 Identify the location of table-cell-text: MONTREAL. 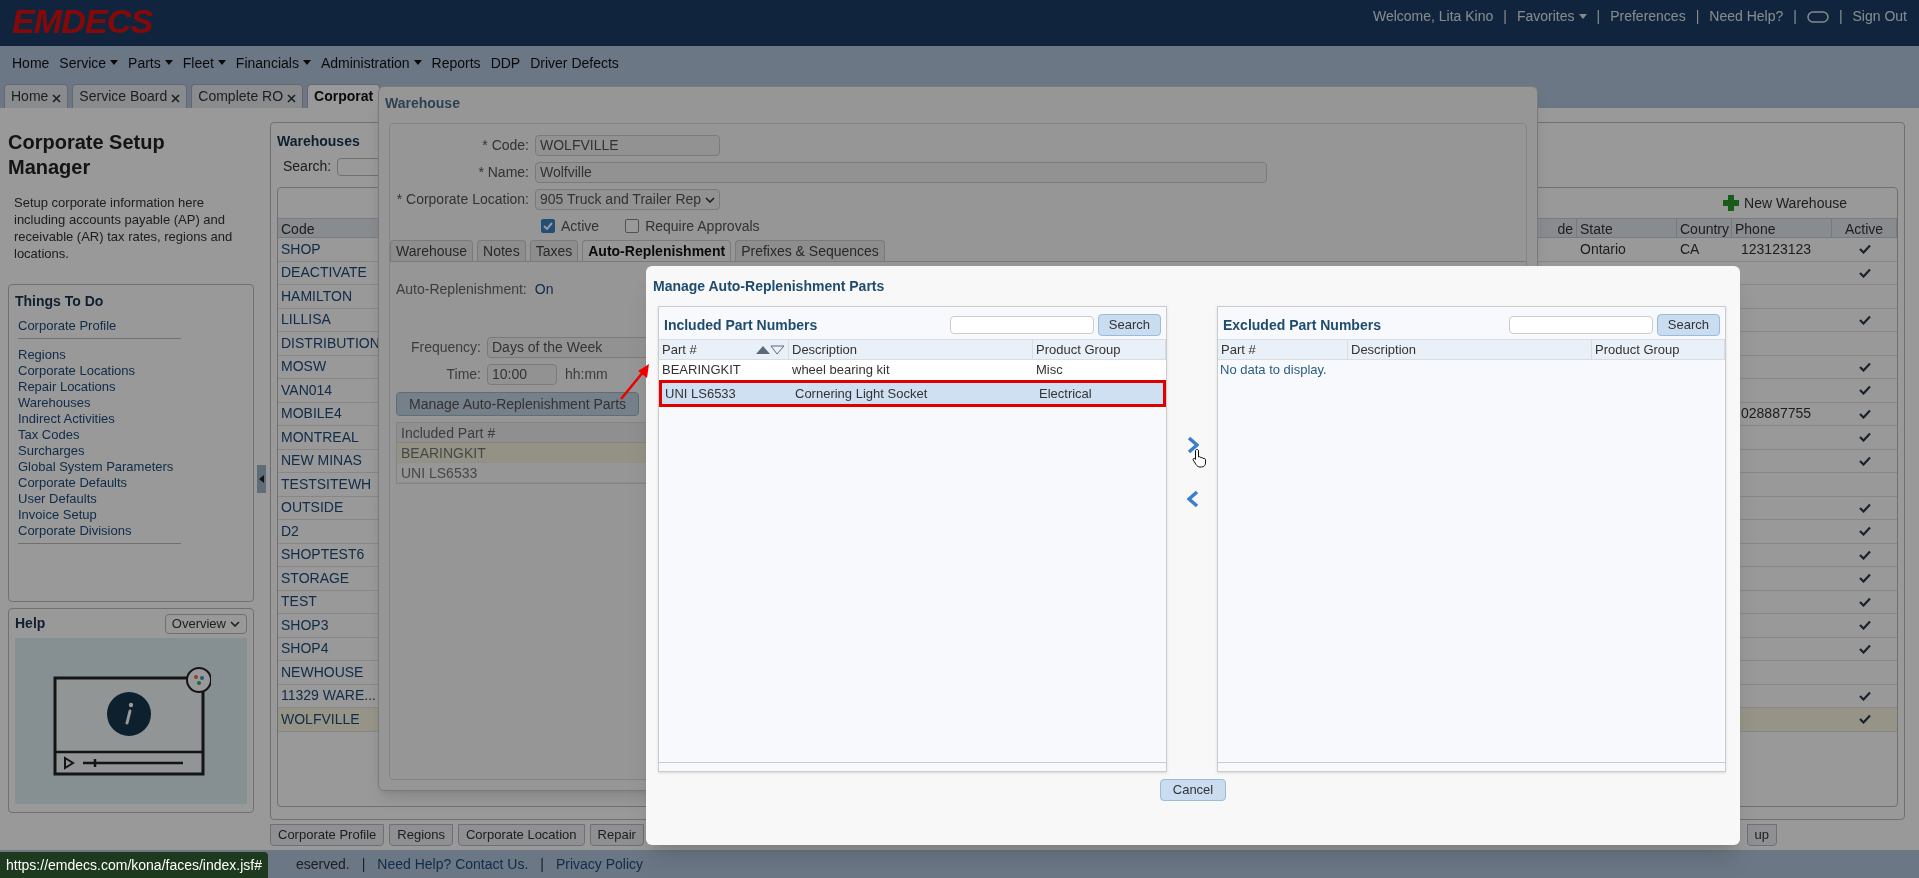
(320, 437).